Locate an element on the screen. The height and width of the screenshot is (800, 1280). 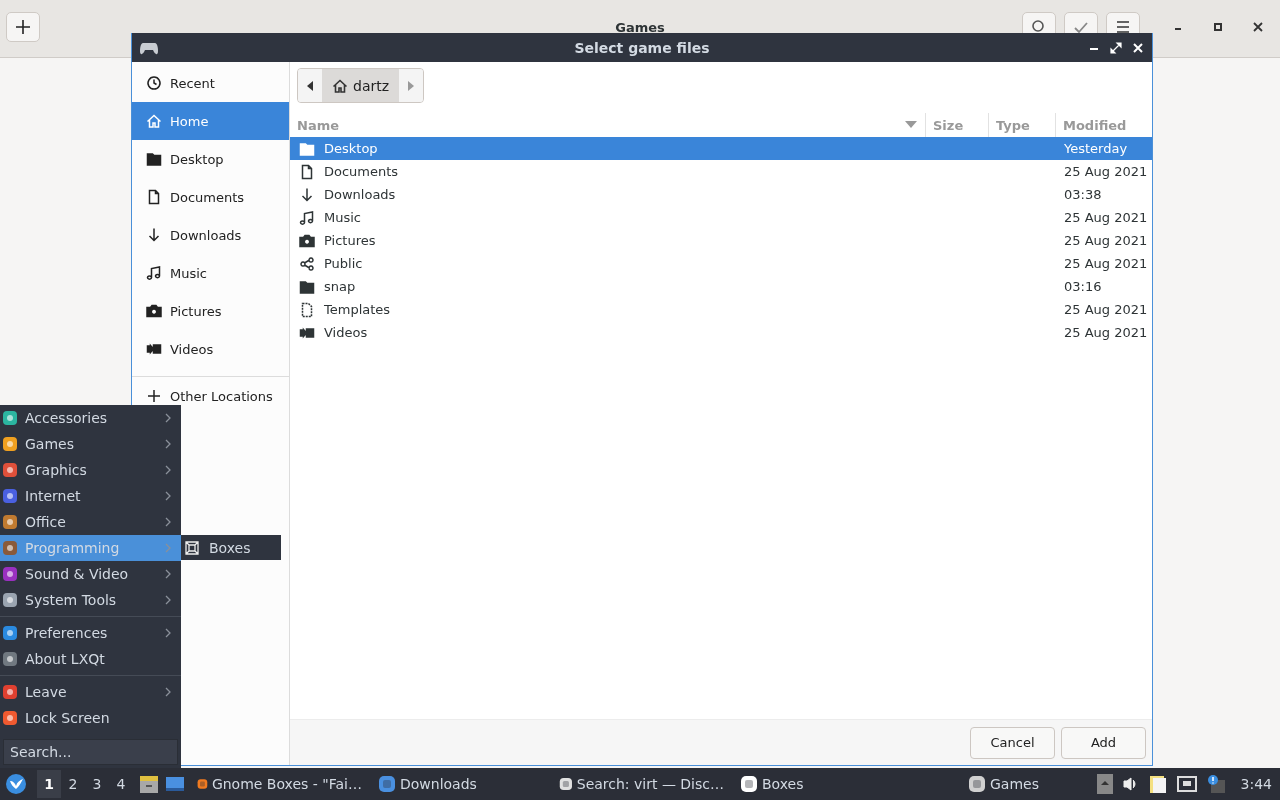
clock: 3:44 is located at coordinates (1256, 784).